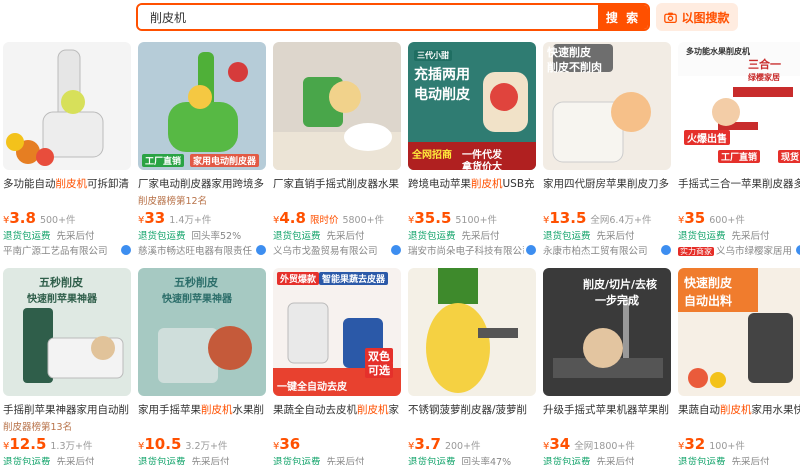 Image resolution: width=800 pixels, height=465 pixels. What do you see at coordinates (39, 217) in the screenshot?
I see `price-row: ¥3.8 500+件` at bounding box center [39, 217].